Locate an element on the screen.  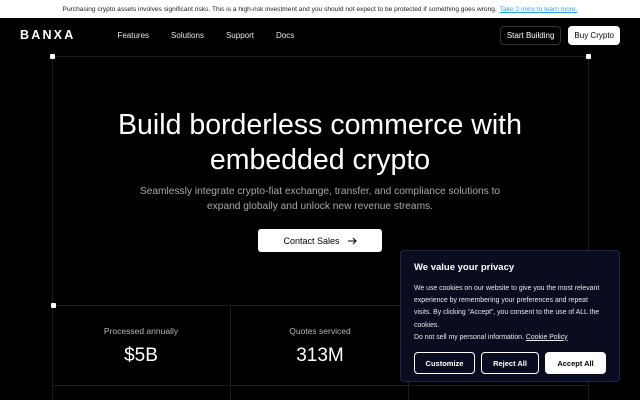
stat-quotes: Quotes serviced 313M is located at coordinates (320, 346).